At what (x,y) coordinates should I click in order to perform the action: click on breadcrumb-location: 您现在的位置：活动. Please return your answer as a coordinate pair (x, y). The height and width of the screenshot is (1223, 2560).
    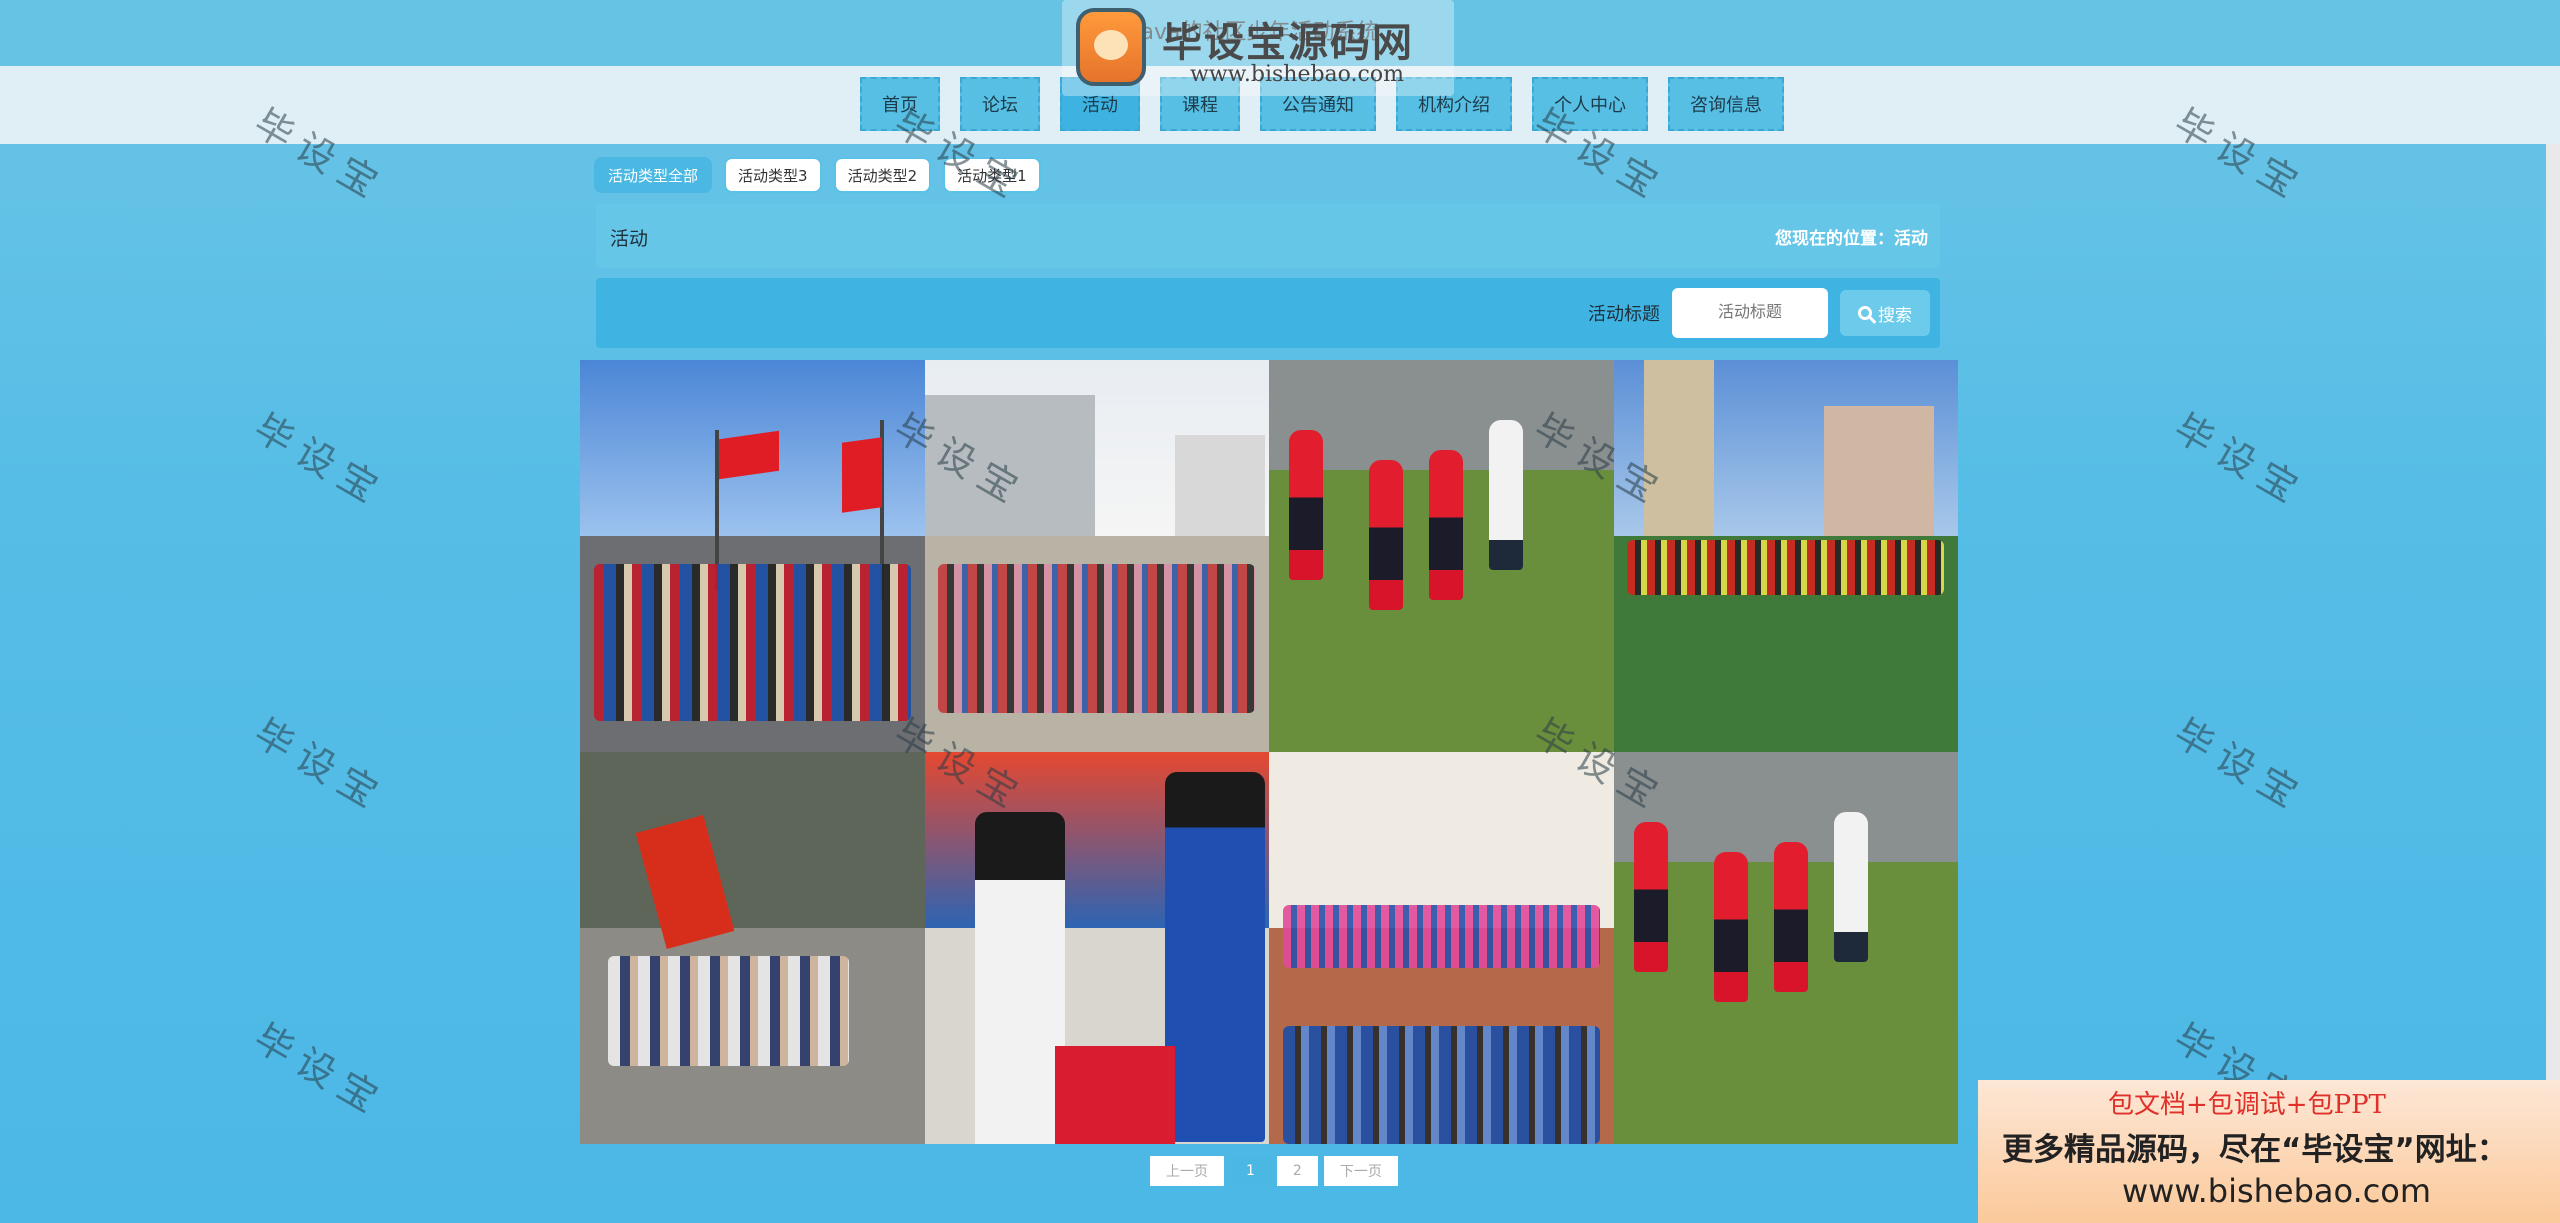
    Looking at the image, I should click on (1851, 239).